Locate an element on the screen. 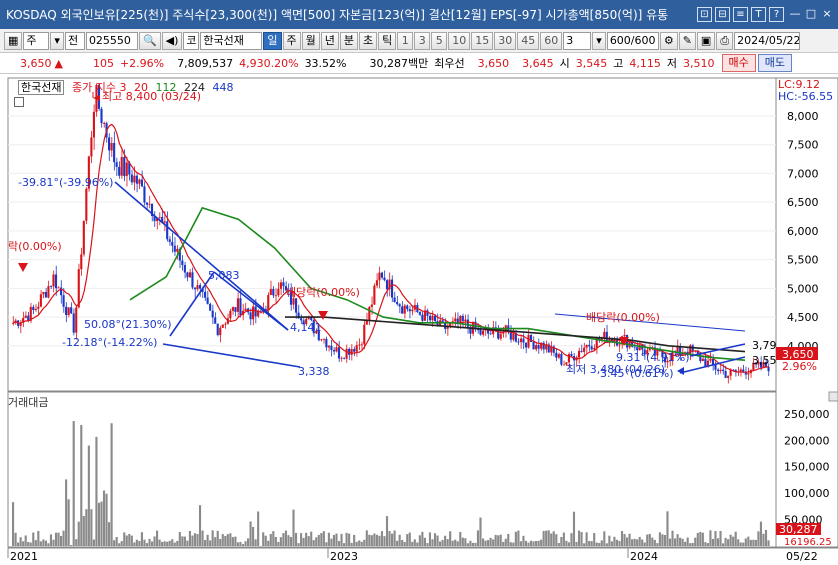 This screenshot has width=838, height=565. speaker-icon: ◀) is located at coordinates (172, 40).